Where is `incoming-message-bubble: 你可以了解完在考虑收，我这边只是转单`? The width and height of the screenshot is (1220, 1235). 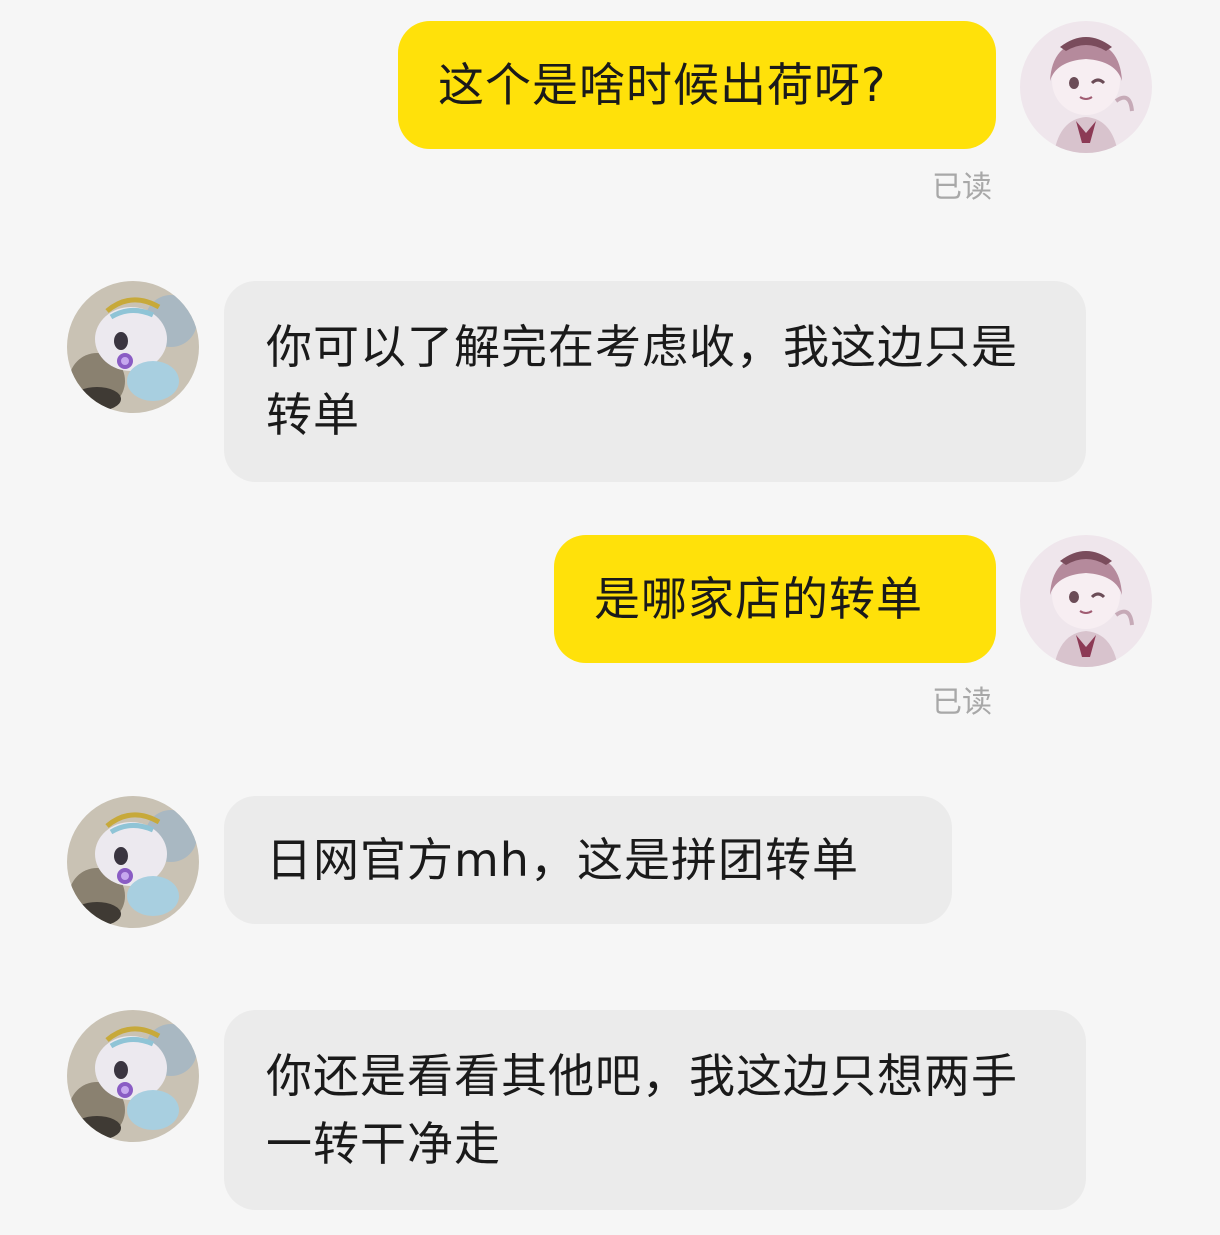 incoming-message-bubble: 你可以了解完在考虑收，我这边只是转单 is located at coordinates (655, 381).